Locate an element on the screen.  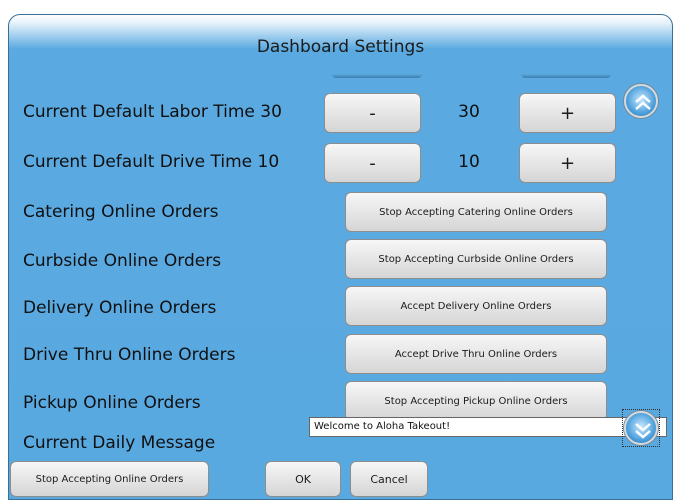
drive-time-label: Current Default Drive Time 10 is located at coordinates (151, 162).